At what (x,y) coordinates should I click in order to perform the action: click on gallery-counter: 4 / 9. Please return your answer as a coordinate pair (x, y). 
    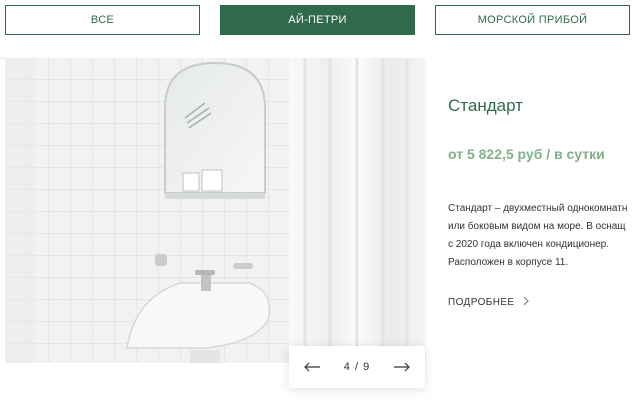
    Looking at the image, I should click on (357, 367).